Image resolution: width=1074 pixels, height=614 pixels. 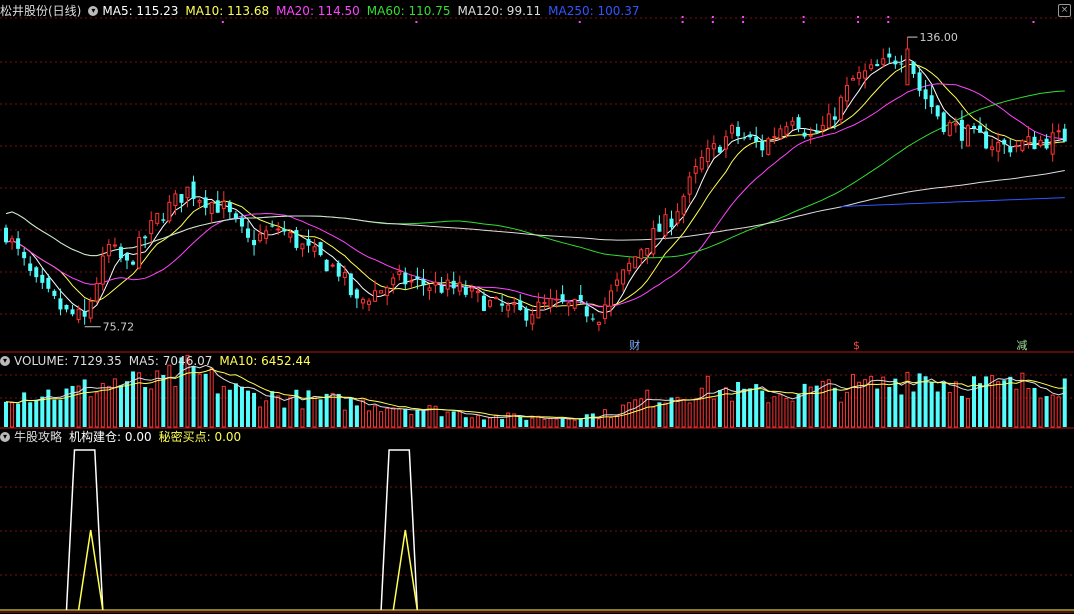 What do you see at coordinates (634, 345) in the screenshot?
I see `event-marker: 财` at bounding box center [634, 345].